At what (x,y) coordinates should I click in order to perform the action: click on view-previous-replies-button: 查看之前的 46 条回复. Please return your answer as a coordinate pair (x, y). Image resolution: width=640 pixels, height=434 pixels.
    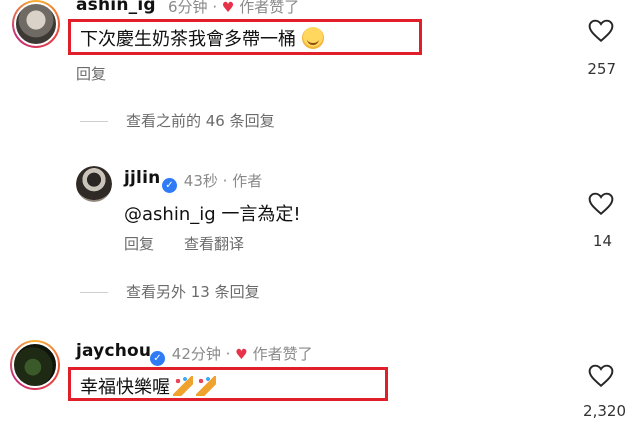
    Looking at the image, I should click on (200, 120).